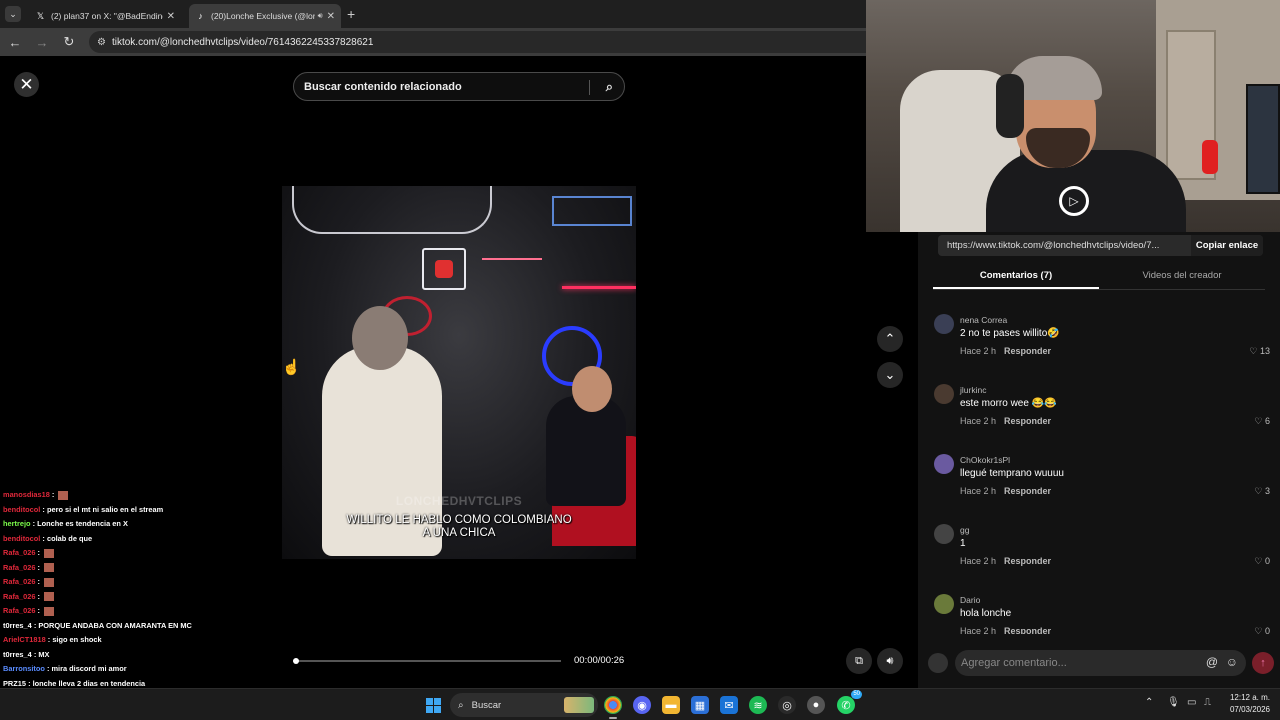  What do you see at coordinates (1263, 663) in the screenshot?
I see `send-button: ↑` at bounding box center [1263, 663].